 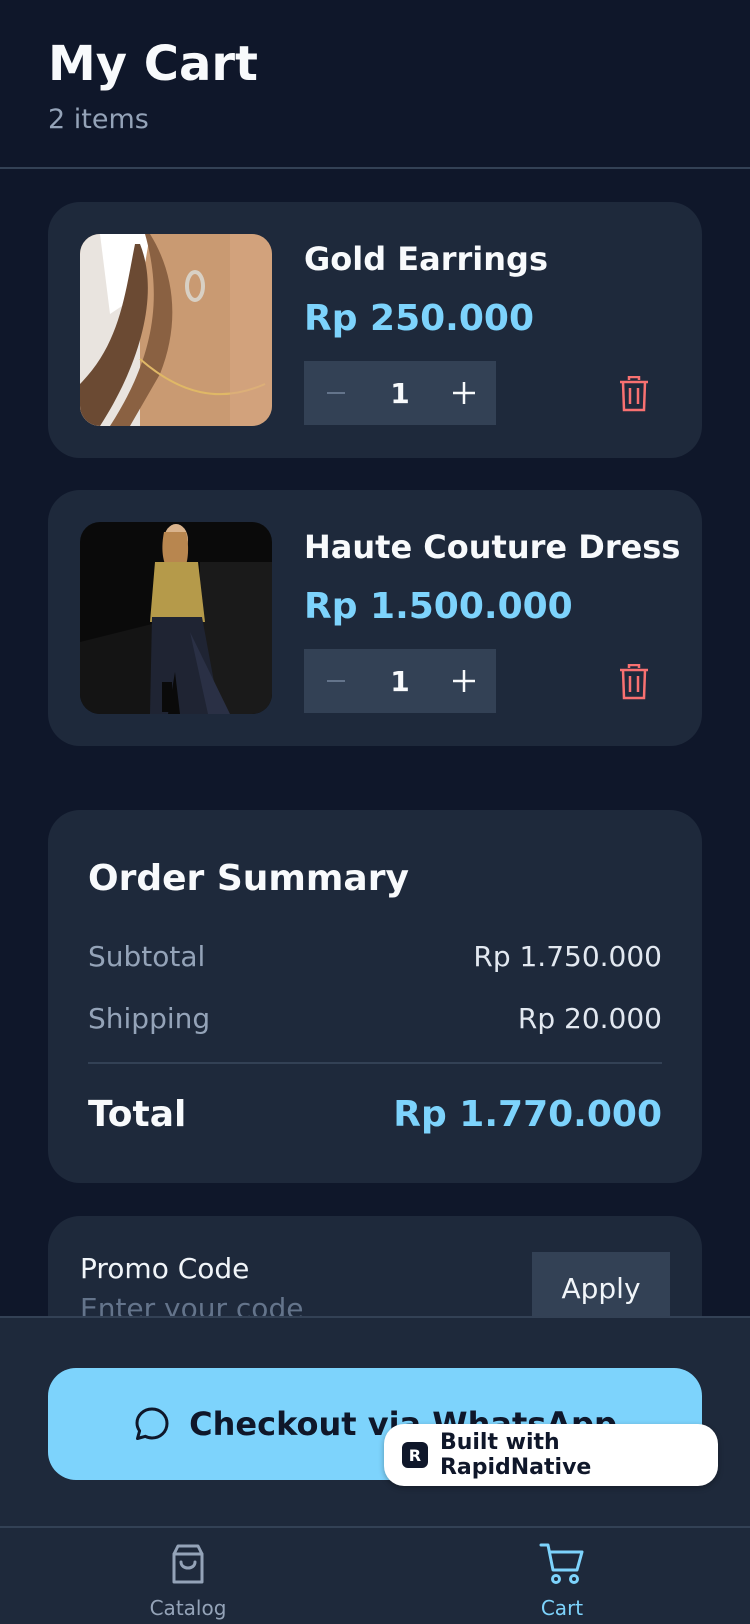 I want to click on shipping-row: Shipping Rp 20.000, so click(x=375, y=1018).